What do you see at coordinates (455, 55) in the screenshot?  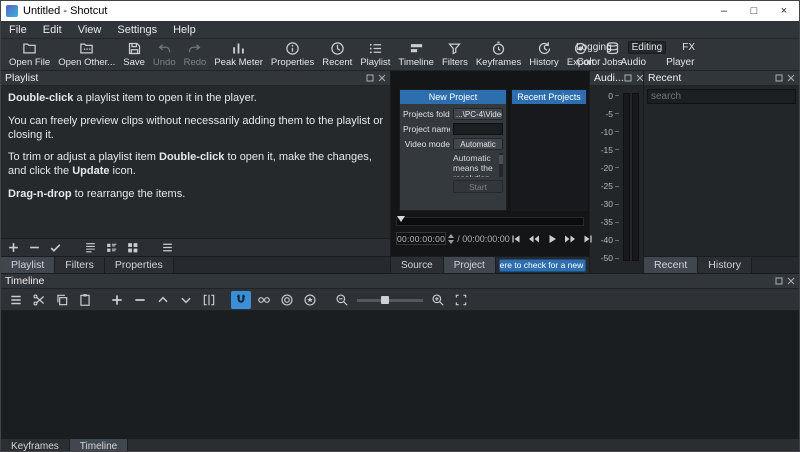 I see `filters-button: Filters` at bounding box center [455, 55].